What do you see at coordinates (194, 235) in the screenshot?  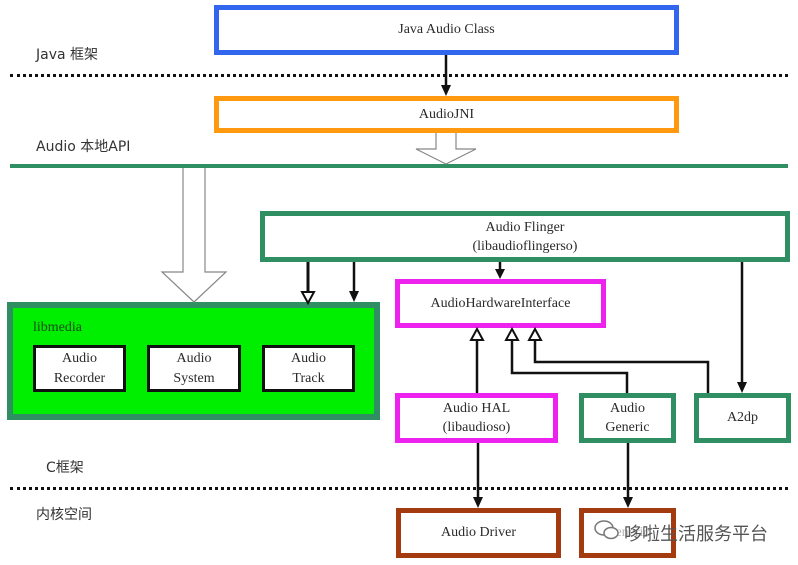 I see `hollow-arrow-native-to-libmedia` at bounding box center [194, 235].